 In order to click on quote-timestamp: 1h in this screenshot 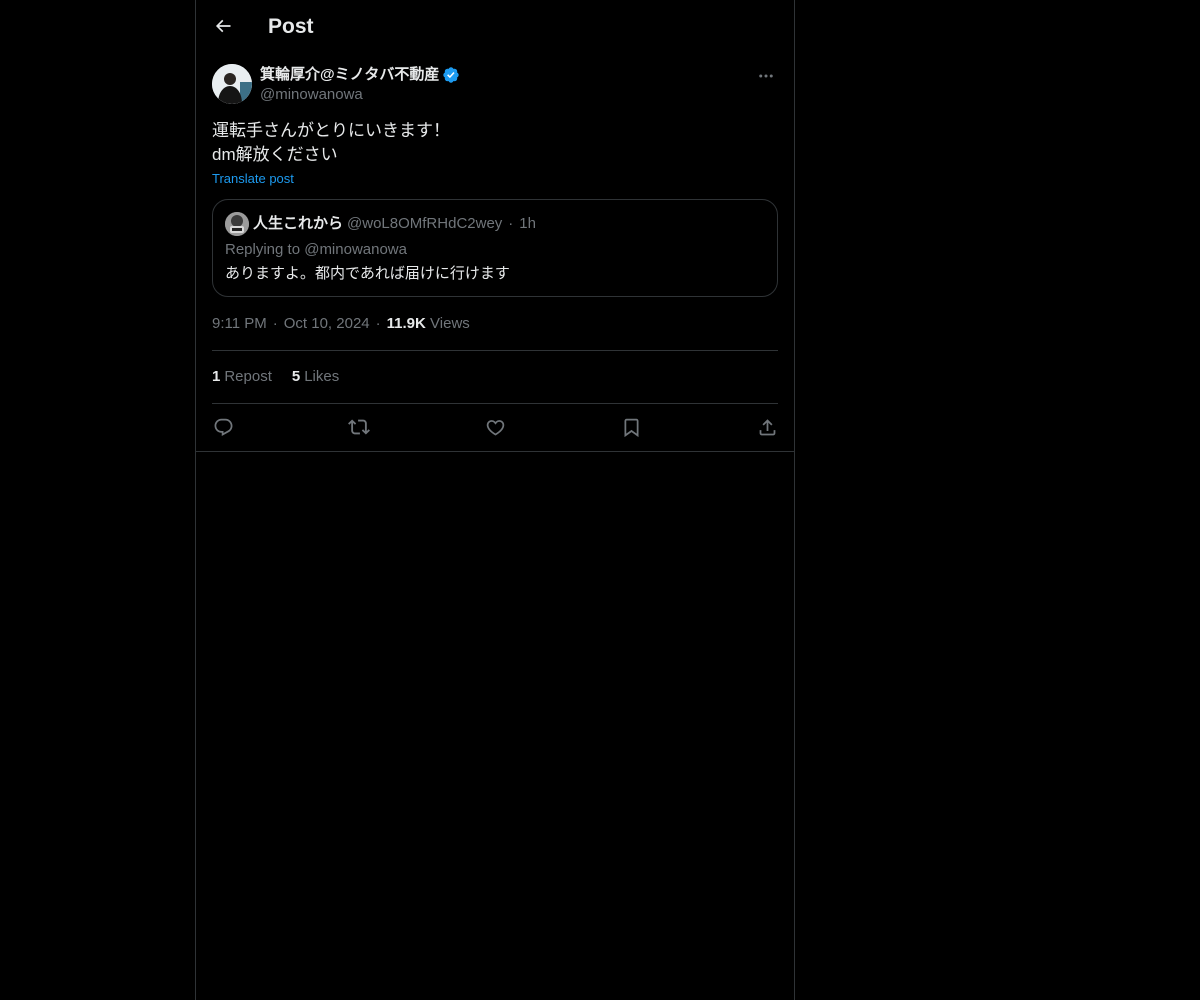, I will do `click(527, 223)`.